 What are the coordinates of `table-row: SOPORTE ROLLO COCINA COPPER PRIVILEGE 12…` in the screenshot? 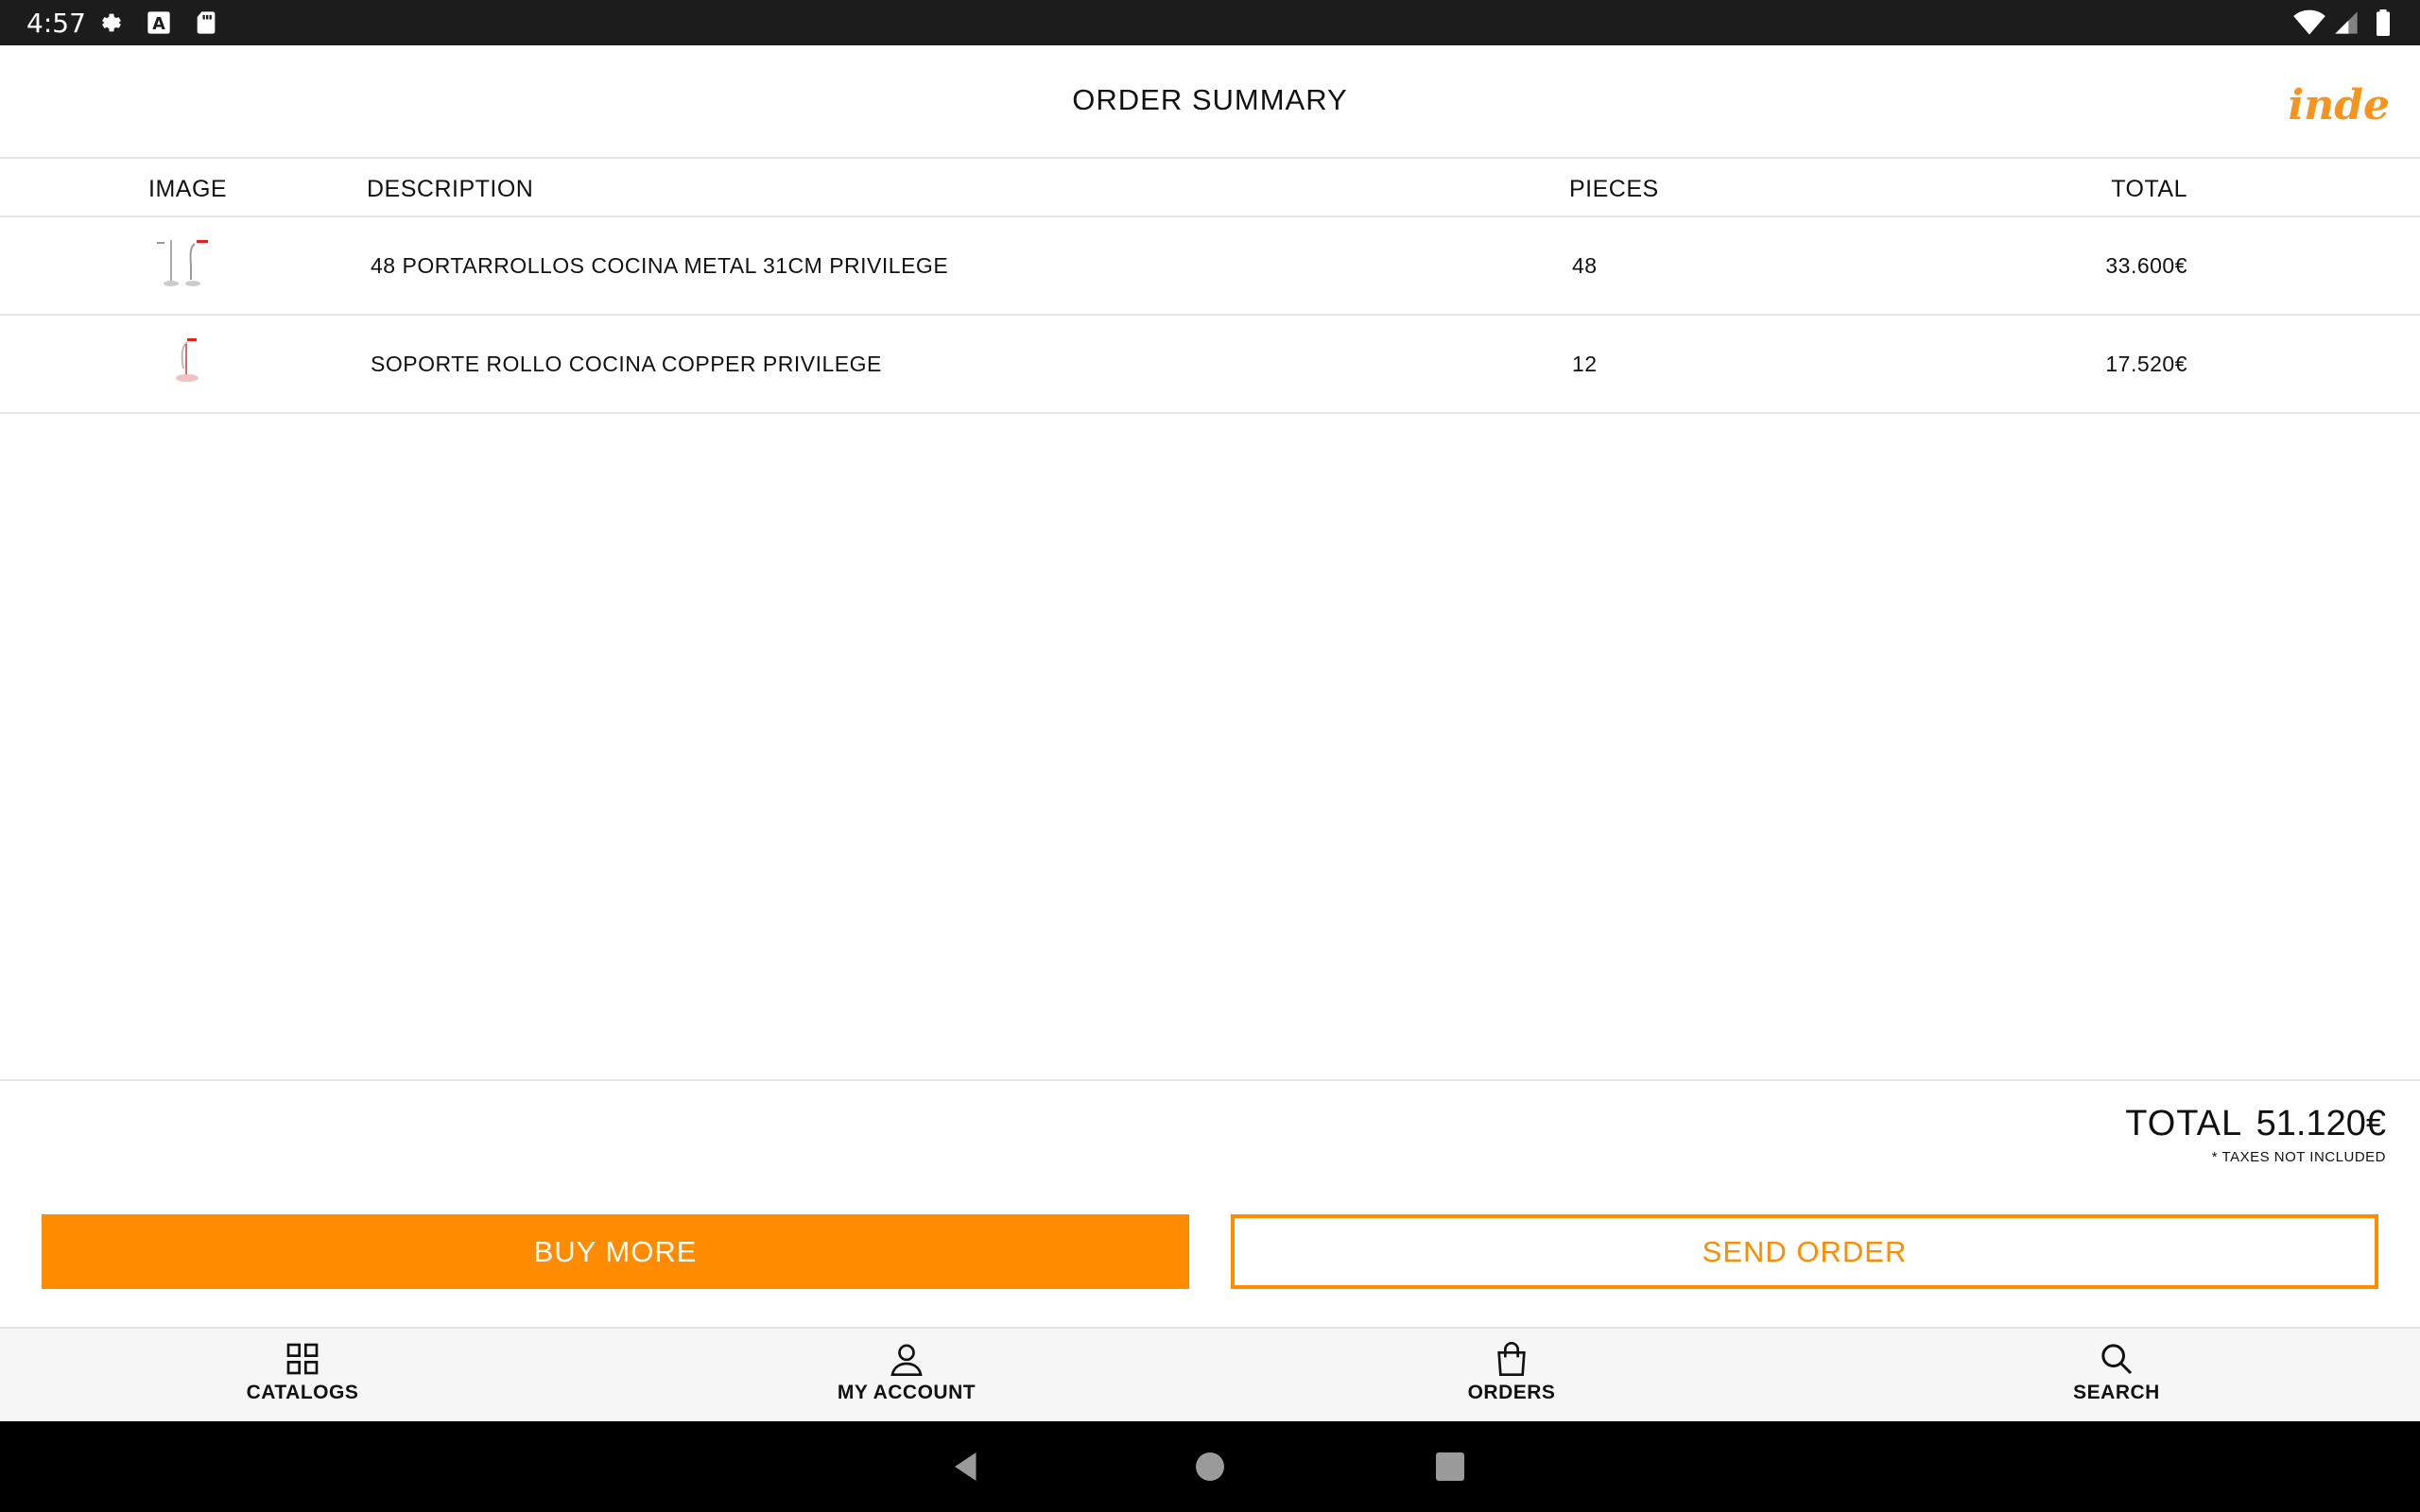 It's located at (1210, 365).